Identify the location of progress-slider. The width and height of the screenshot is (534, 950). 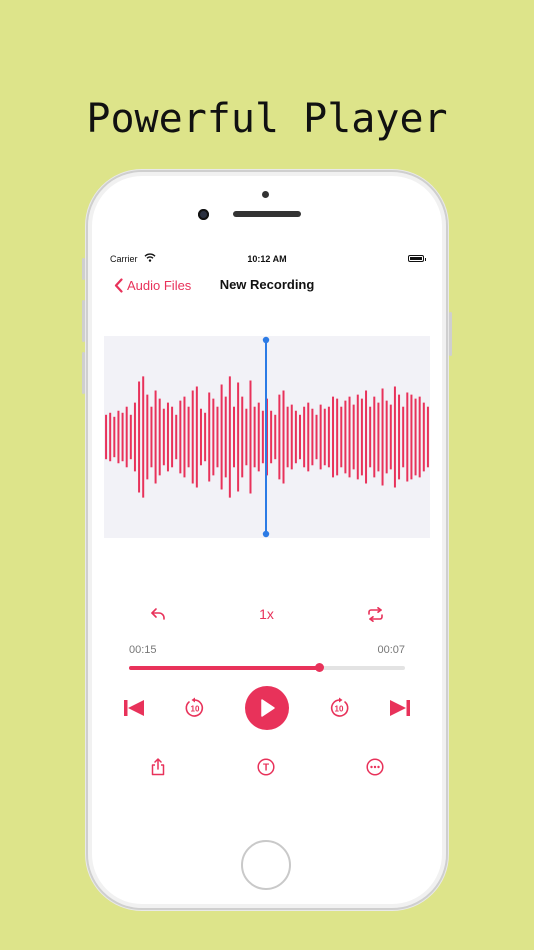
(267, 667).